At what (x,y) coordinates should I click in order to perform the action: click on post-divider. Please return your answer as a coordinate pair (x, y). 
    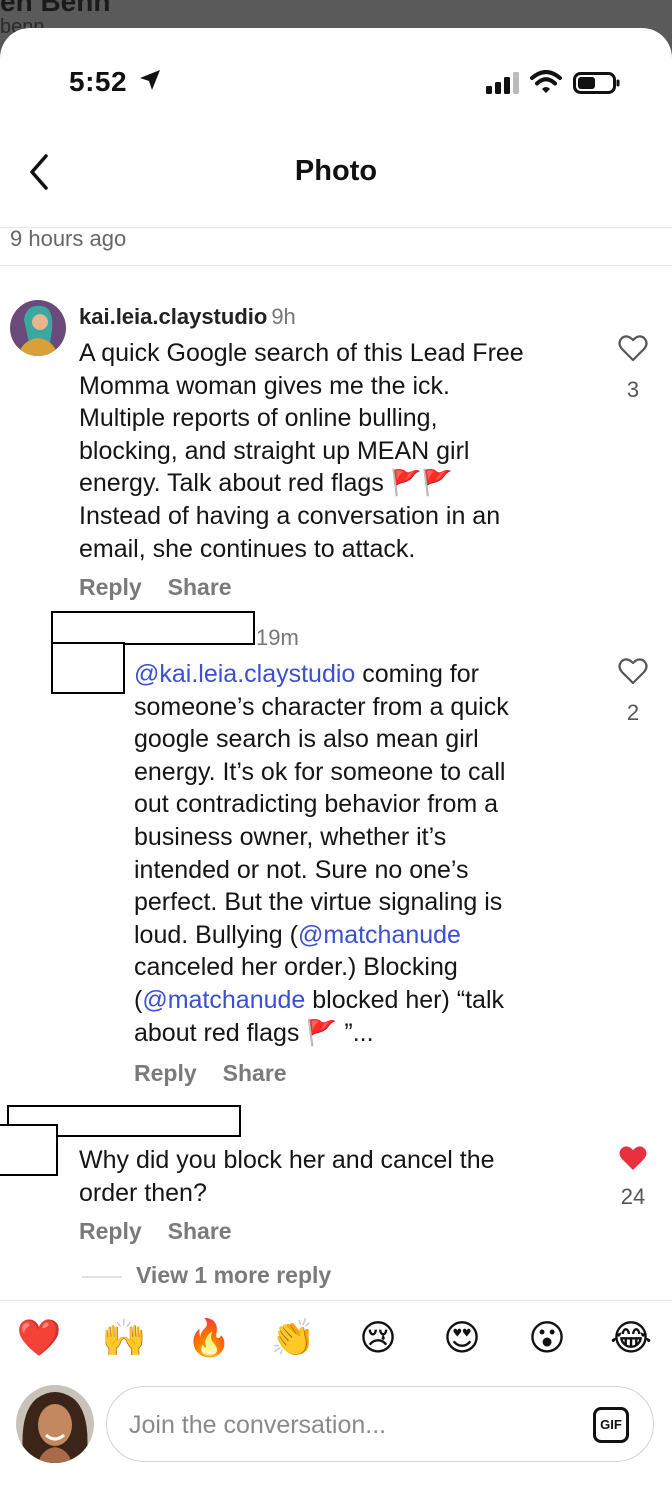
    Looking at the image, I should click on (336, 265).